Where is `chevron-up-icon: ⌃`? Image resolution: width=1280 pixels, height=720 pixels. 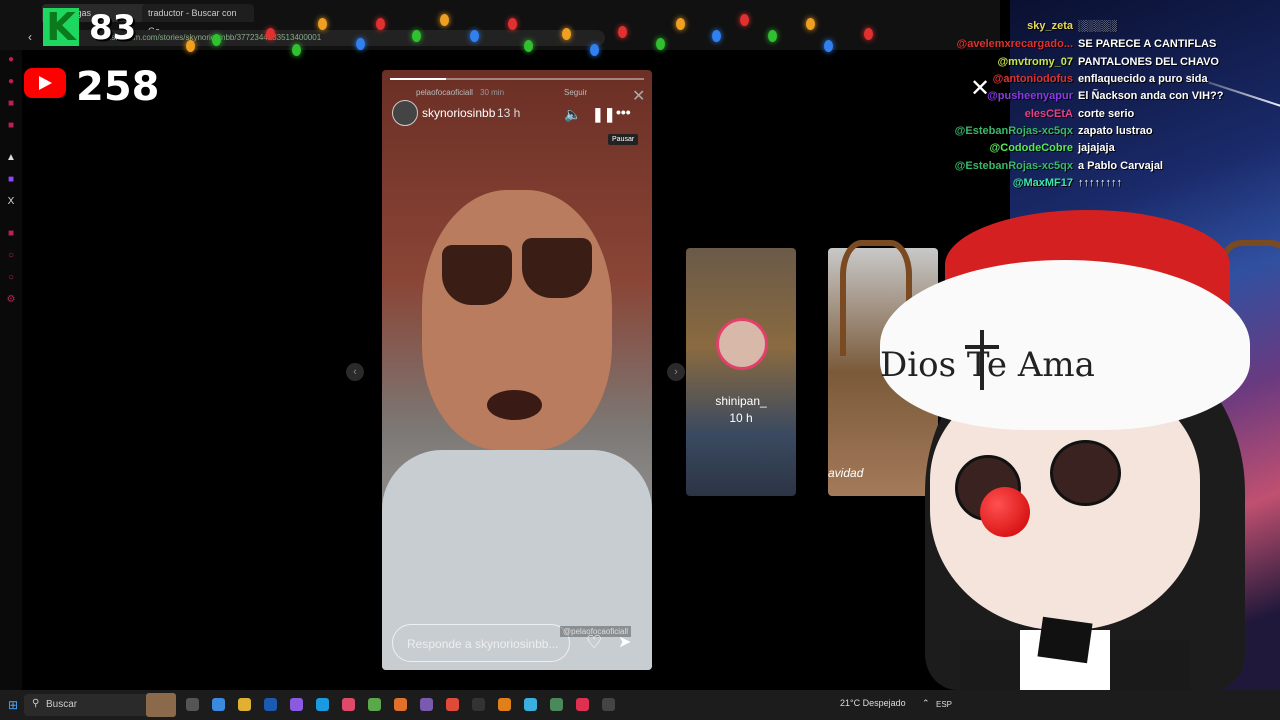
chevron-up-icon: ⌃ is located at coordinates (926, 703).